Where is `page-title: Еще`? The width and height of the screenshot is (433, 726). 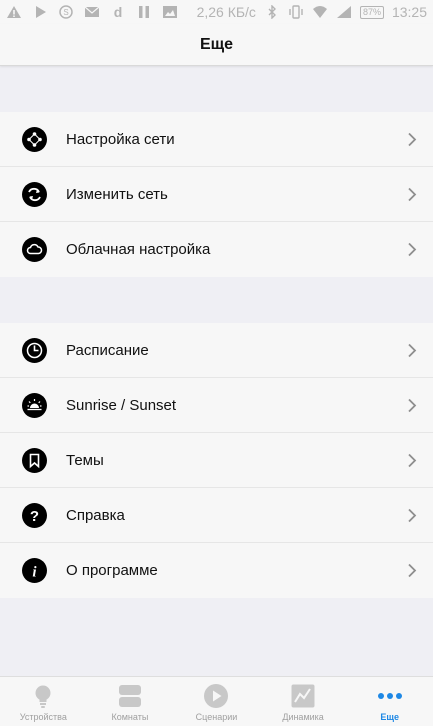
page-title: Еще is located at coordinates (216, 44).